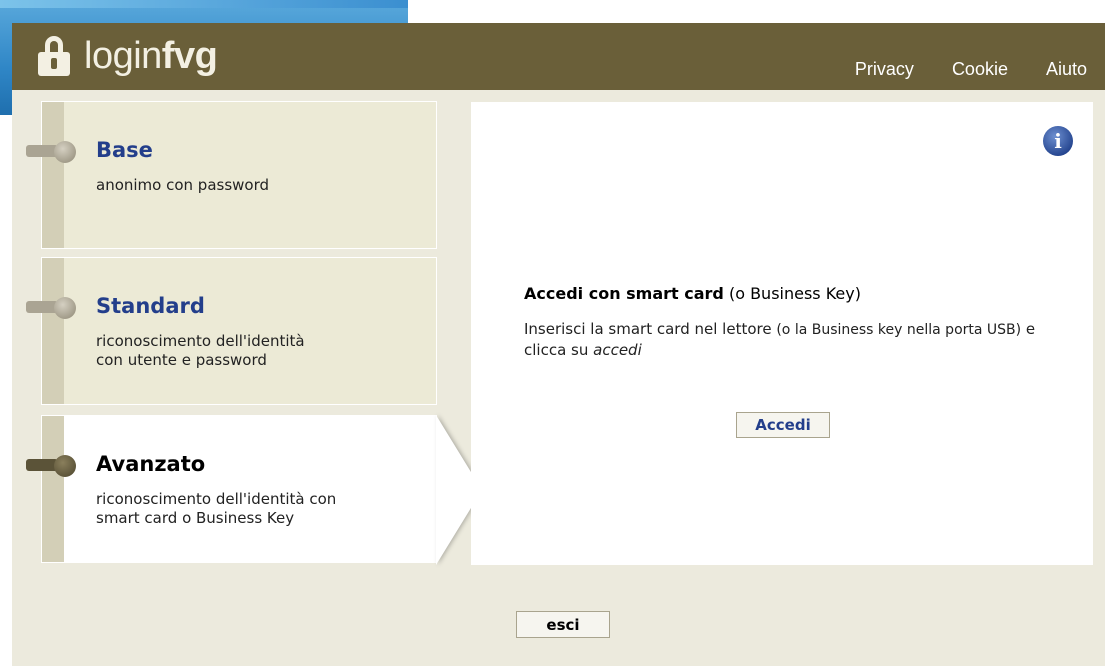  Describe the element at coordinates (980, 69) in the screenshot. I see `nav-link-cookie: Cookie` at that location.